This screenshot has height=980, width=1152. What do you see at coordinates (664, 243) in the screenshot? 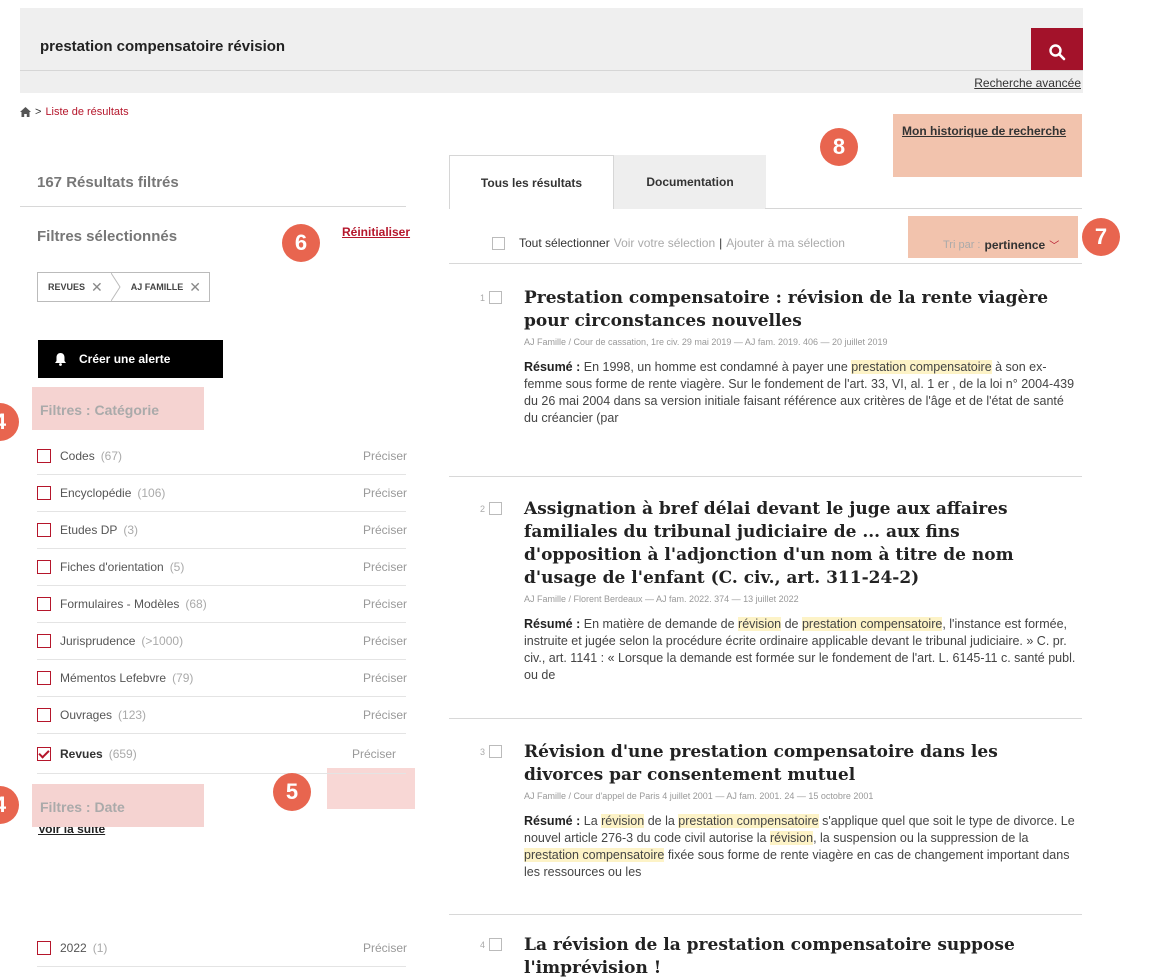
I see `see-selection-link: Voir votre sélection` at bounding box center [664, 243].